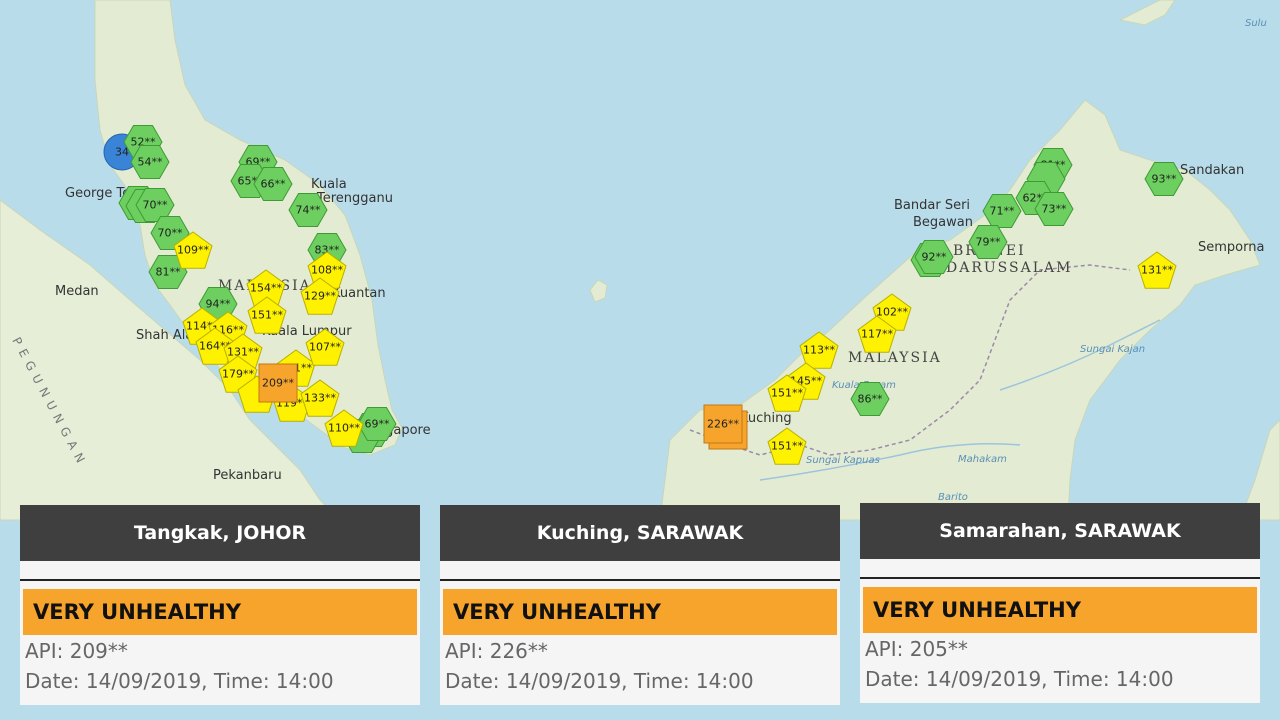  What do you see at coordinates (266, 288) in the screenshot?
I see `marker-value: 154**` at bounding box center [266, 288].